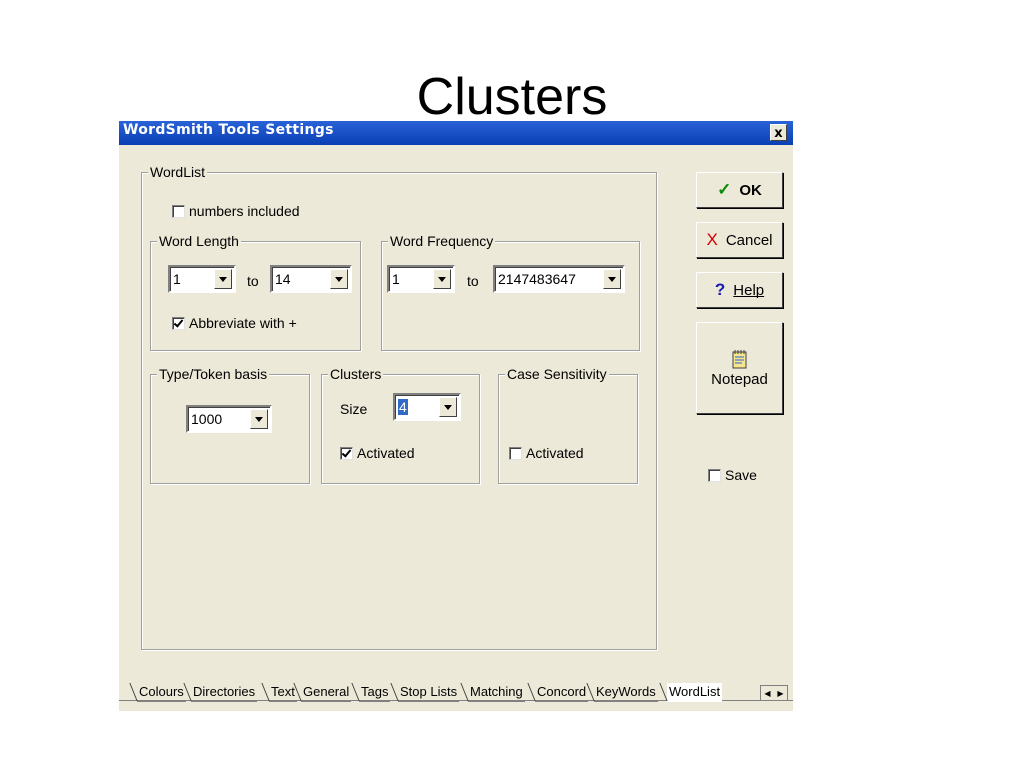 The height and width of the screenshot is (768, 1024). What do you see at coordinates (555, 453) in the screenshot?
I see `case-activated-label: Activated` at bounding box center [555, 453].